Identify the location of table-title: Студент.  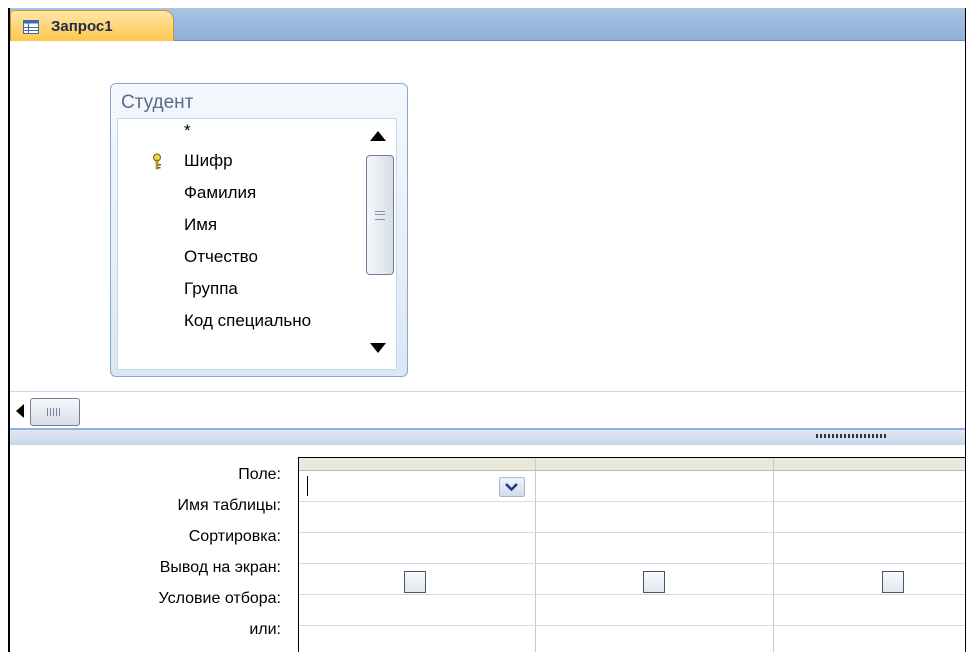
(157, 102).